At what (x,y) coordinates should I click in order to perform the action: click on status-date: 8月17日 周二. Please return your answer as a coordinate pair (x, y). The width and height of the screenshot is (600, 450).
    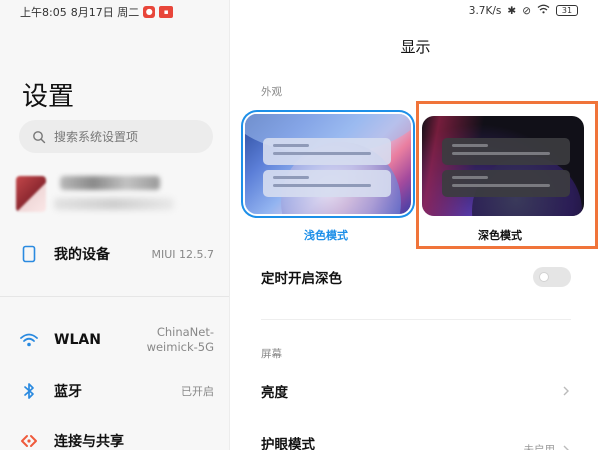
    Looking at the image, I should click on (105, 12).